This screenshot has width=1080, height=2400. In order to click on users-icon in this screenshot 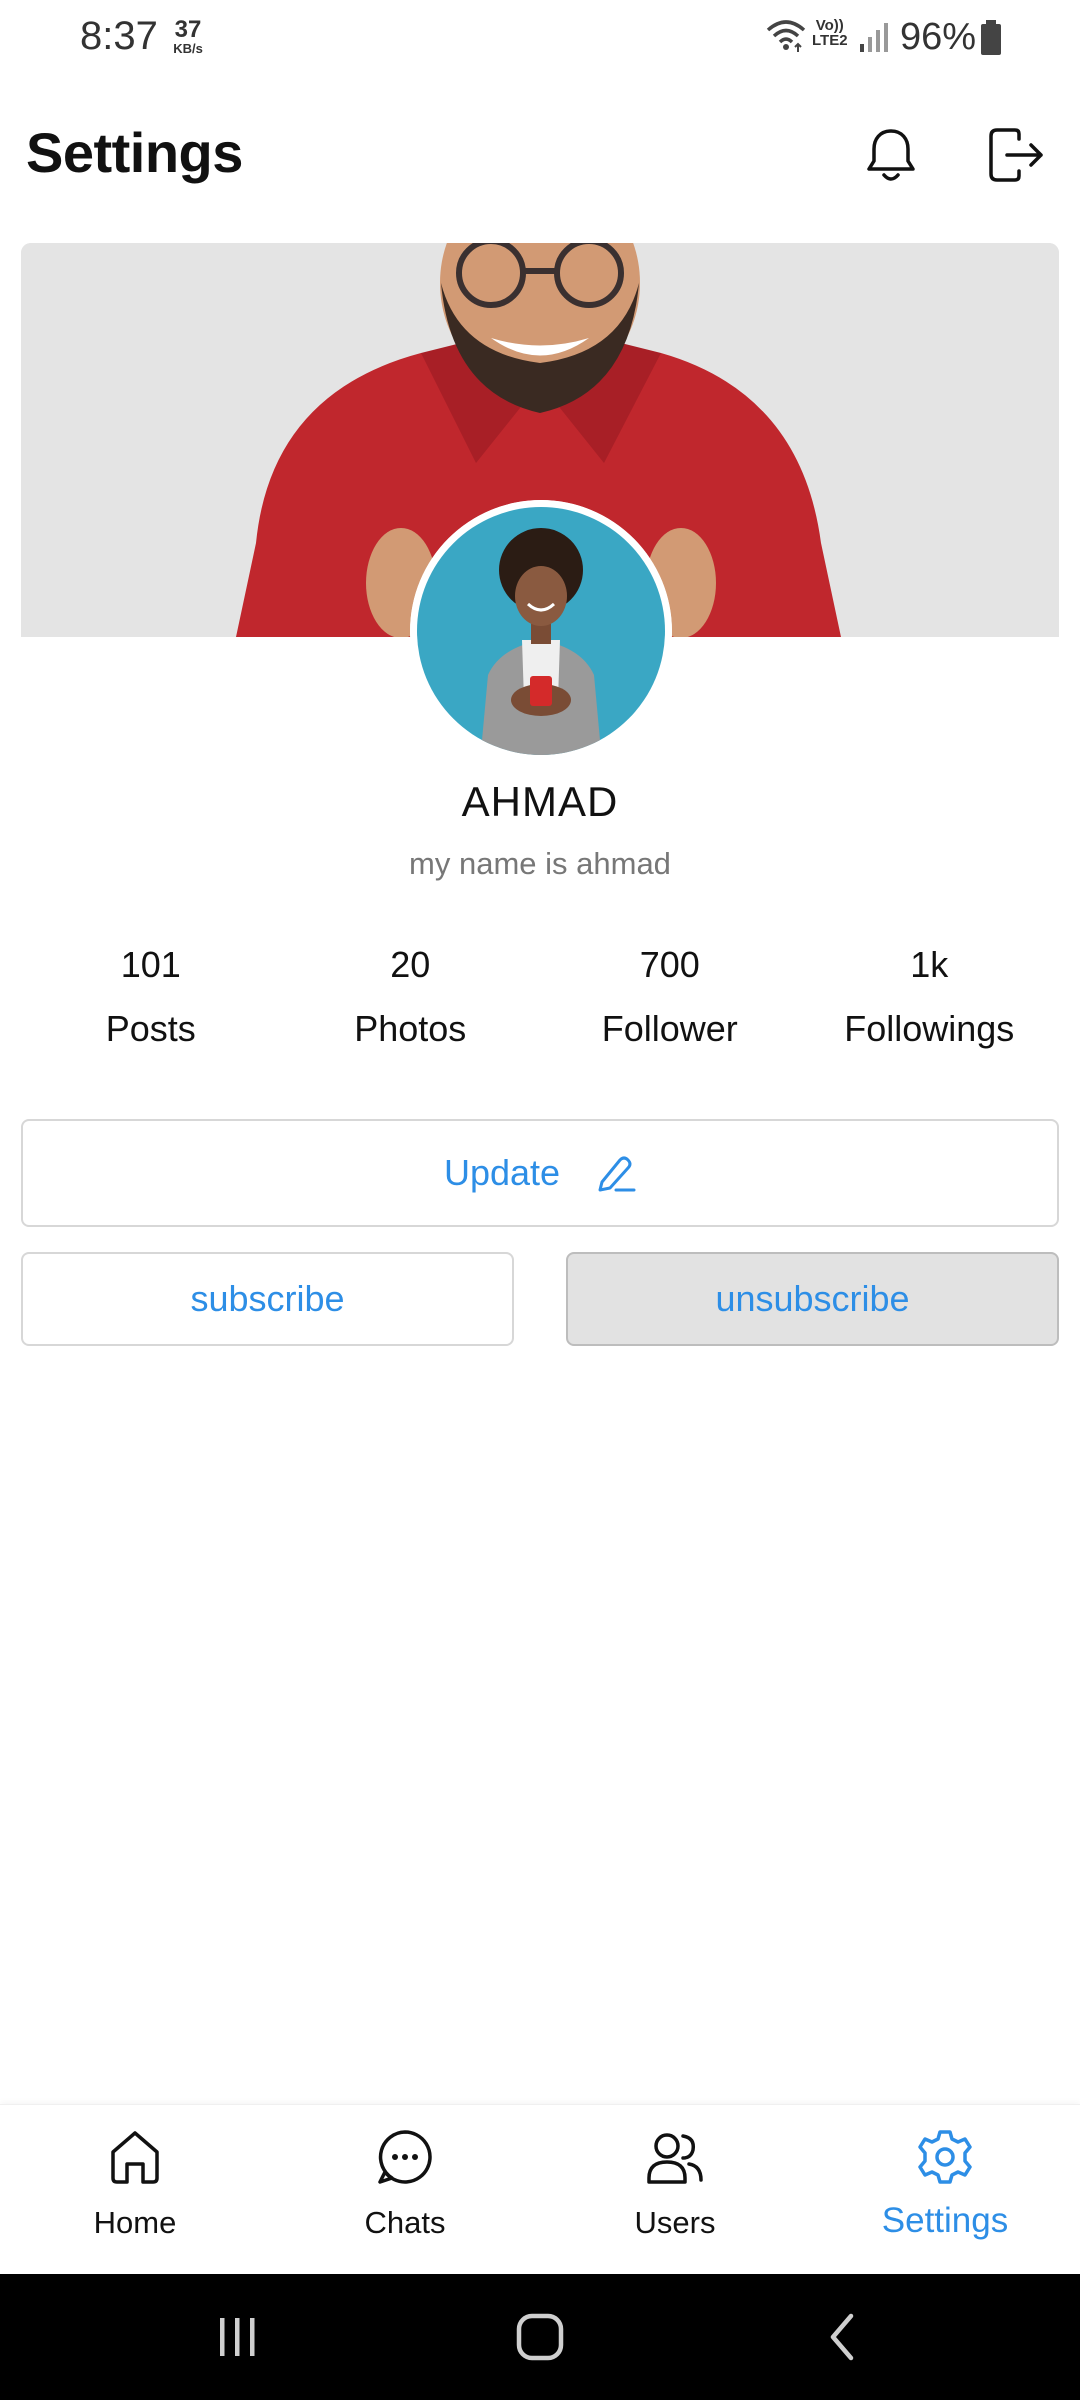, I will do `click(675, 2157)`.